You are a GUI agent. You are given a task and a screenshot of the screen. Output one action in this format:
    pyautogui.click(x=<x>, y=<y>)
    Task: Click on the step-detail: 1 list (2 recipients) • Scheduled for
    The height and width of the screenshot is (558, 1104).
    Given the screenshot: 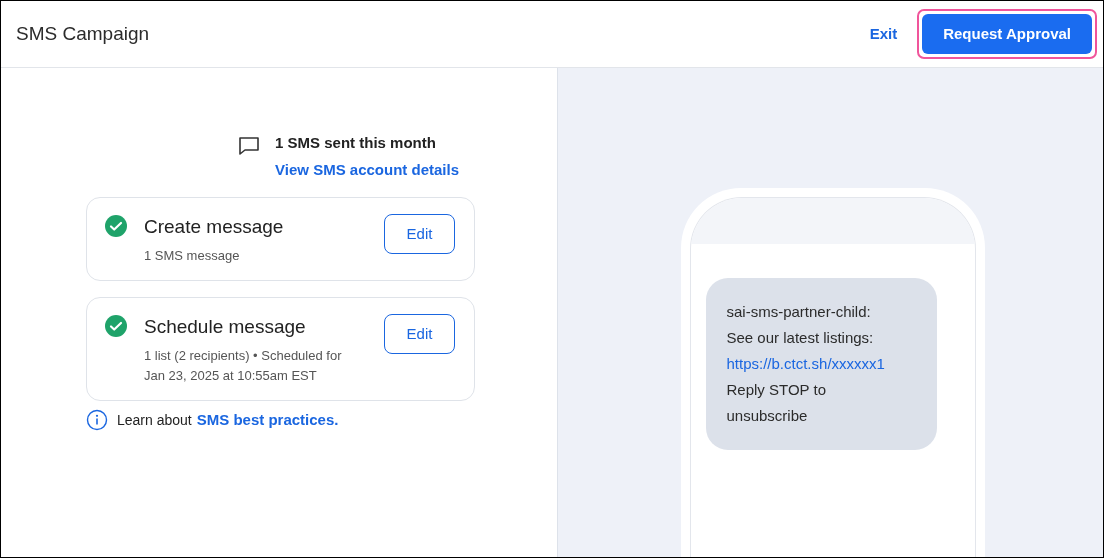 What is the action you would take?
    pyautogui.click(x=243, y=356)
    